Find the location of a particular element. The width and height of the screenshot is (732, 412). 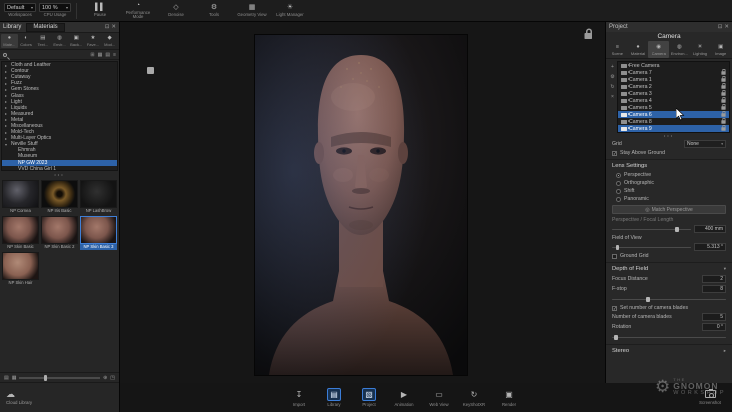

camera-toolbar-icon: + is located at coordinates (612, 67).